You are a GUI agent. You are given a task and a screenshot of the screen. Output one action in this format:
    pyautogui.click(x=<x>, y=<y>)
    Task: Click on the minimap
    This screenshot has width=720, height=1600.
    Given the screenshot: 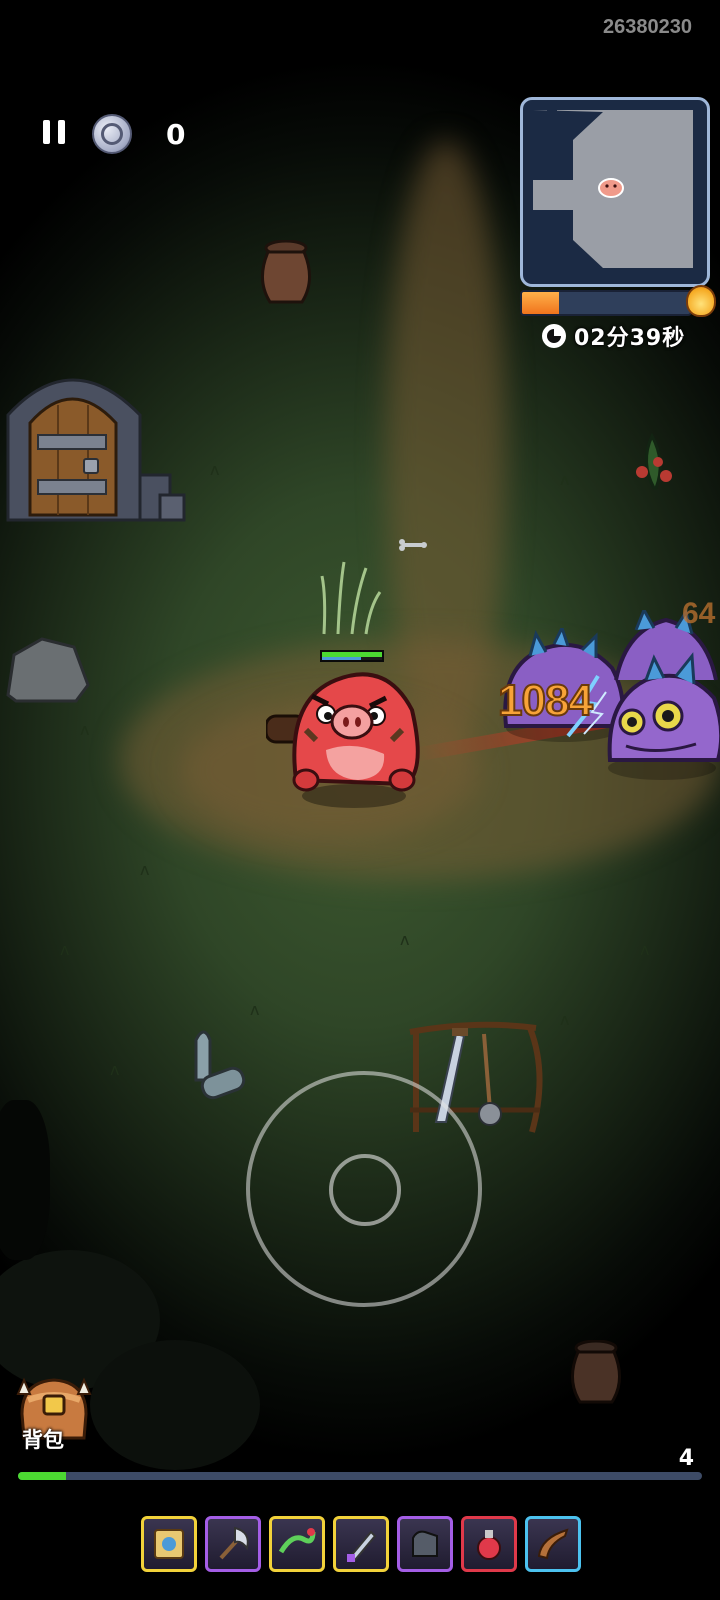 What is the action you would take?
    pyautogui.click(x=615, y=192)
    